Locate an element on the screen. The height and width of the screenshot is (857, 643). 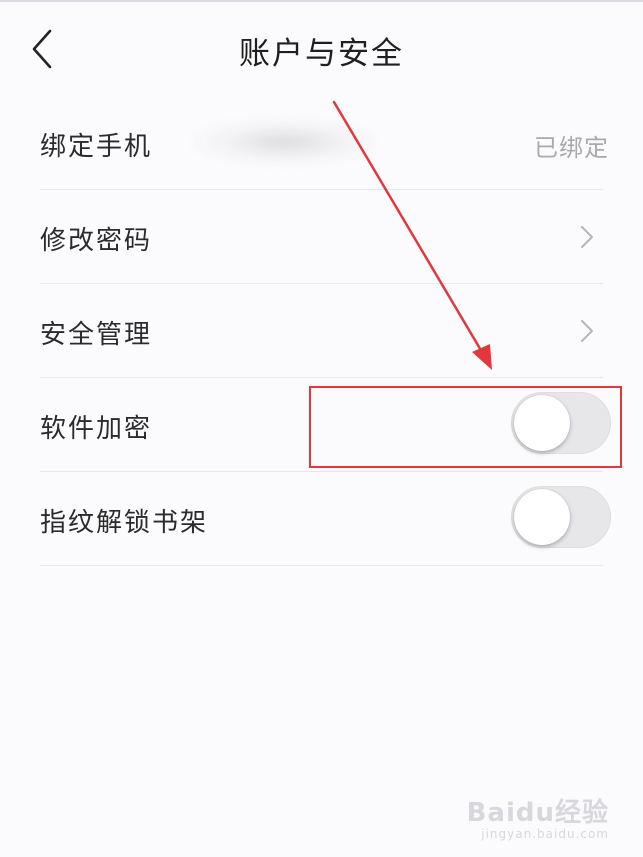
row-label: 修改密码 is located at coordinates (96, 241).